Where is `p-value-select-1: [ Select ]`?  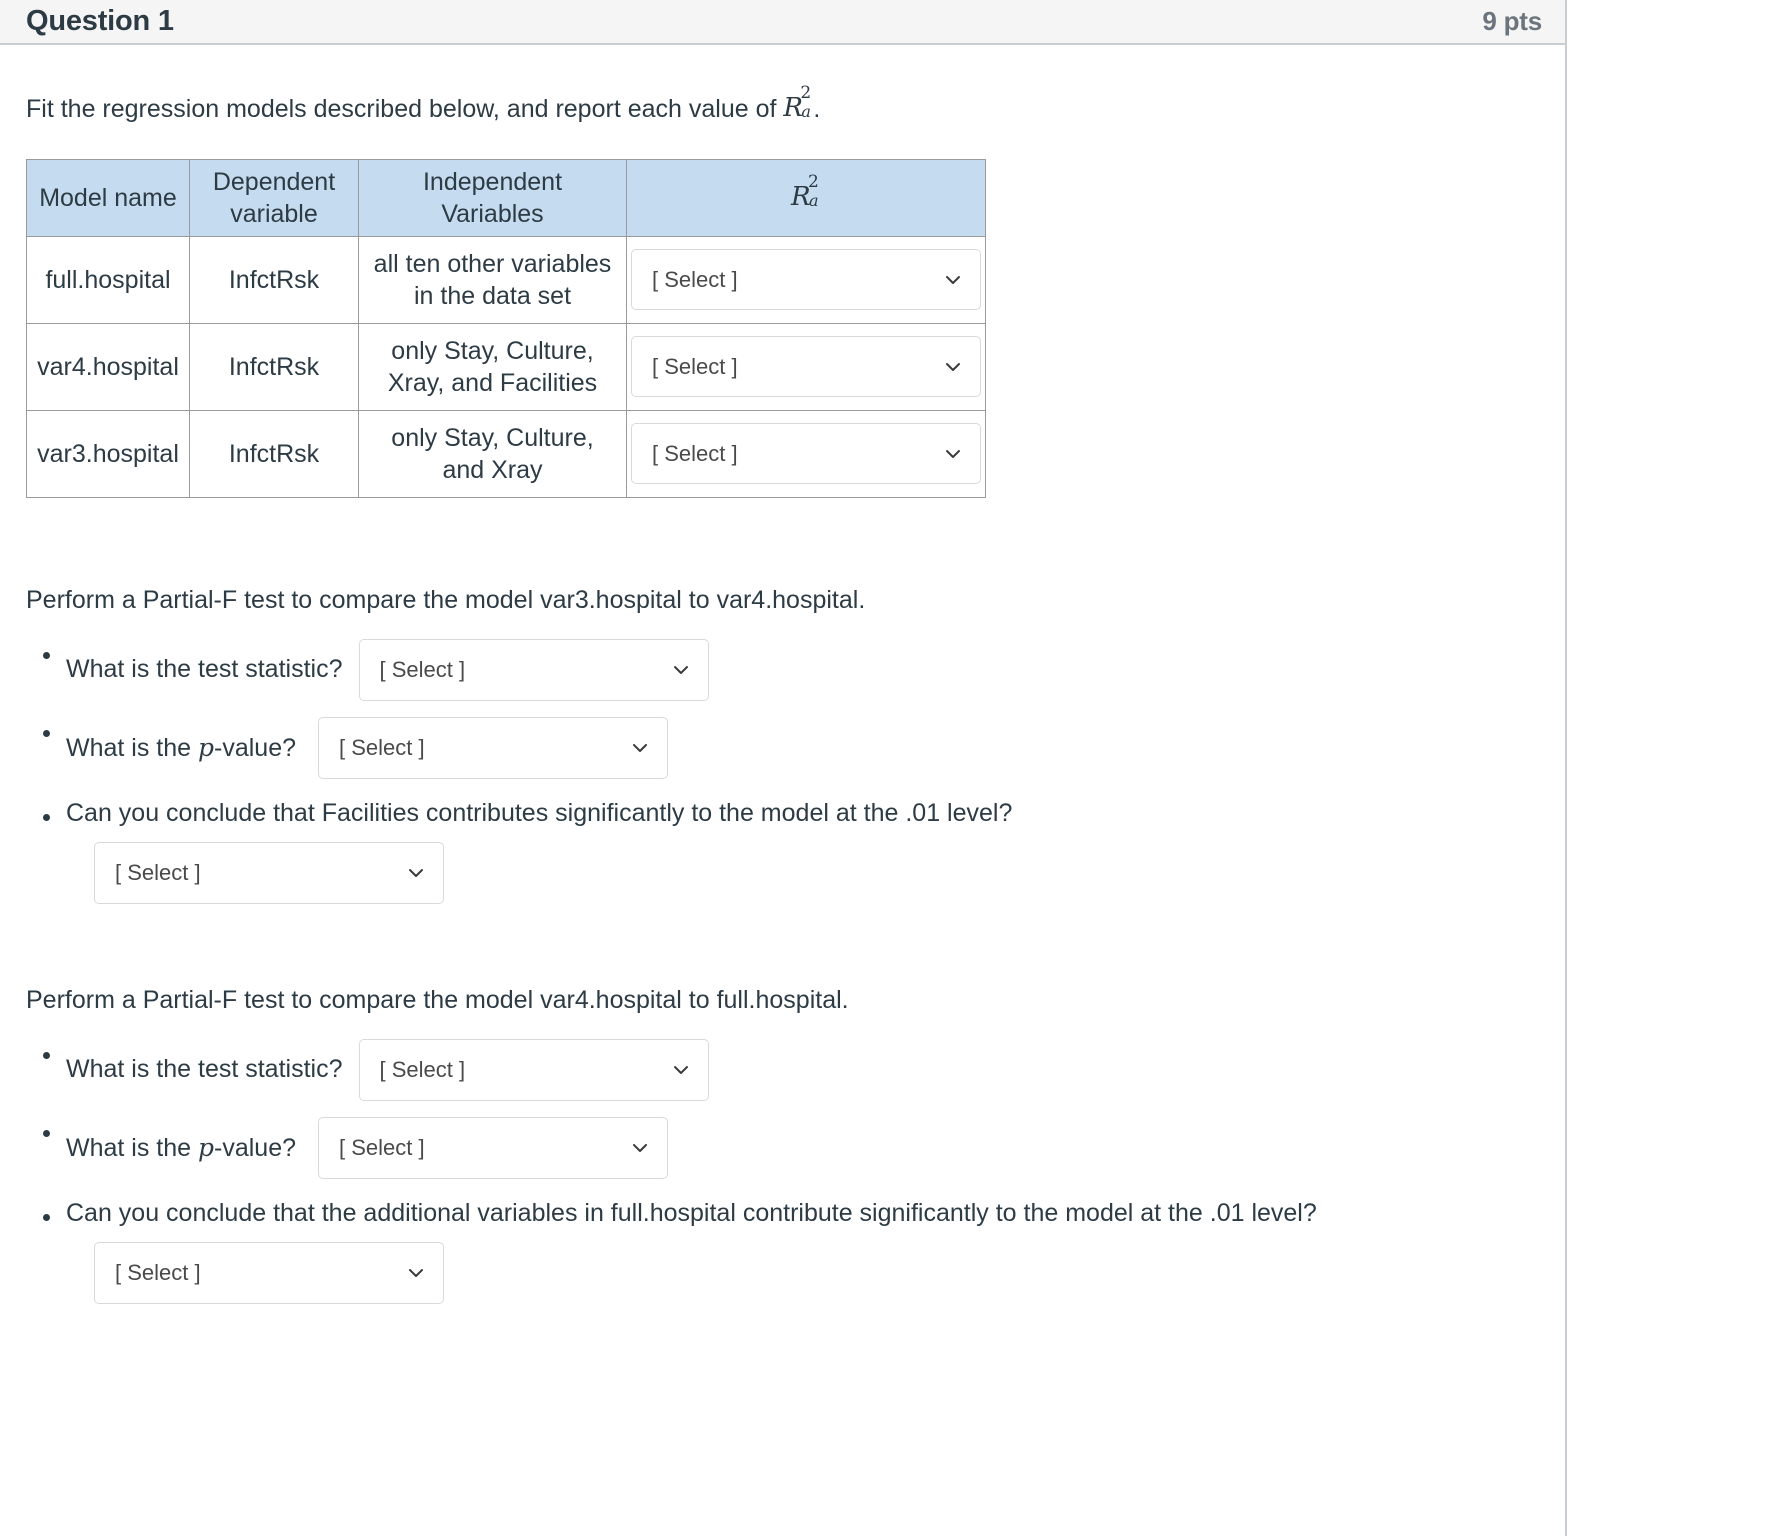
p-value-select-1: [ Select ] is located at coordinates (493, 747).